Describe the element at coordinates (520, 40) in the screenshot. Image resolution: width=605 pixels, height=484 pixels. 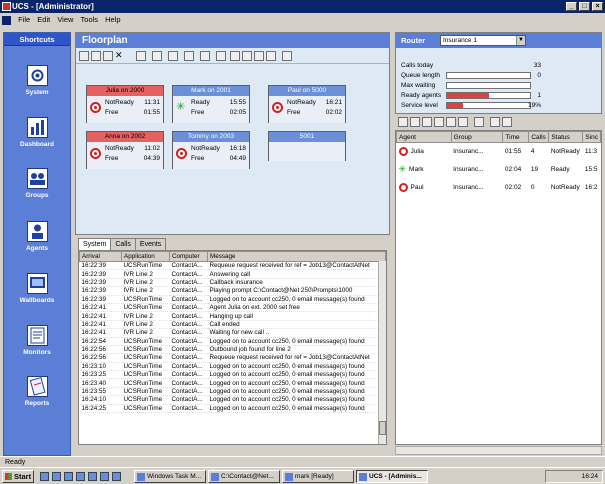
I see `chevron-down-icon: ▼` at that location.